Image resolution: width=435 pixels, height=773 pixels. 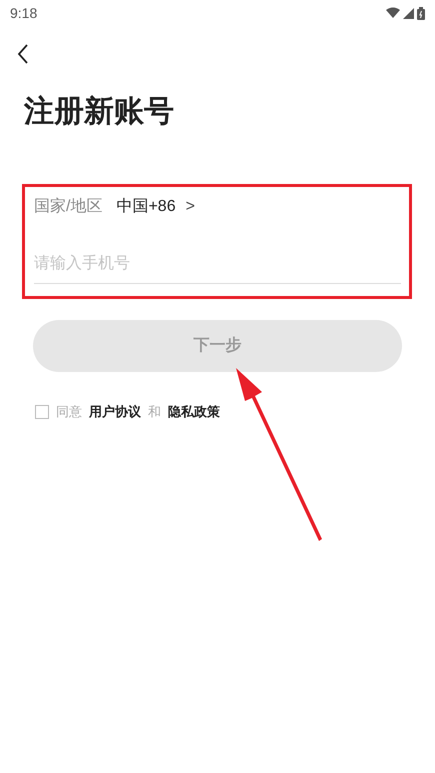 What do you see at coordinates (115, 412) in the screenshot?
I see `user-agreement-link: 用户协议` at bounding box center [115, 412].